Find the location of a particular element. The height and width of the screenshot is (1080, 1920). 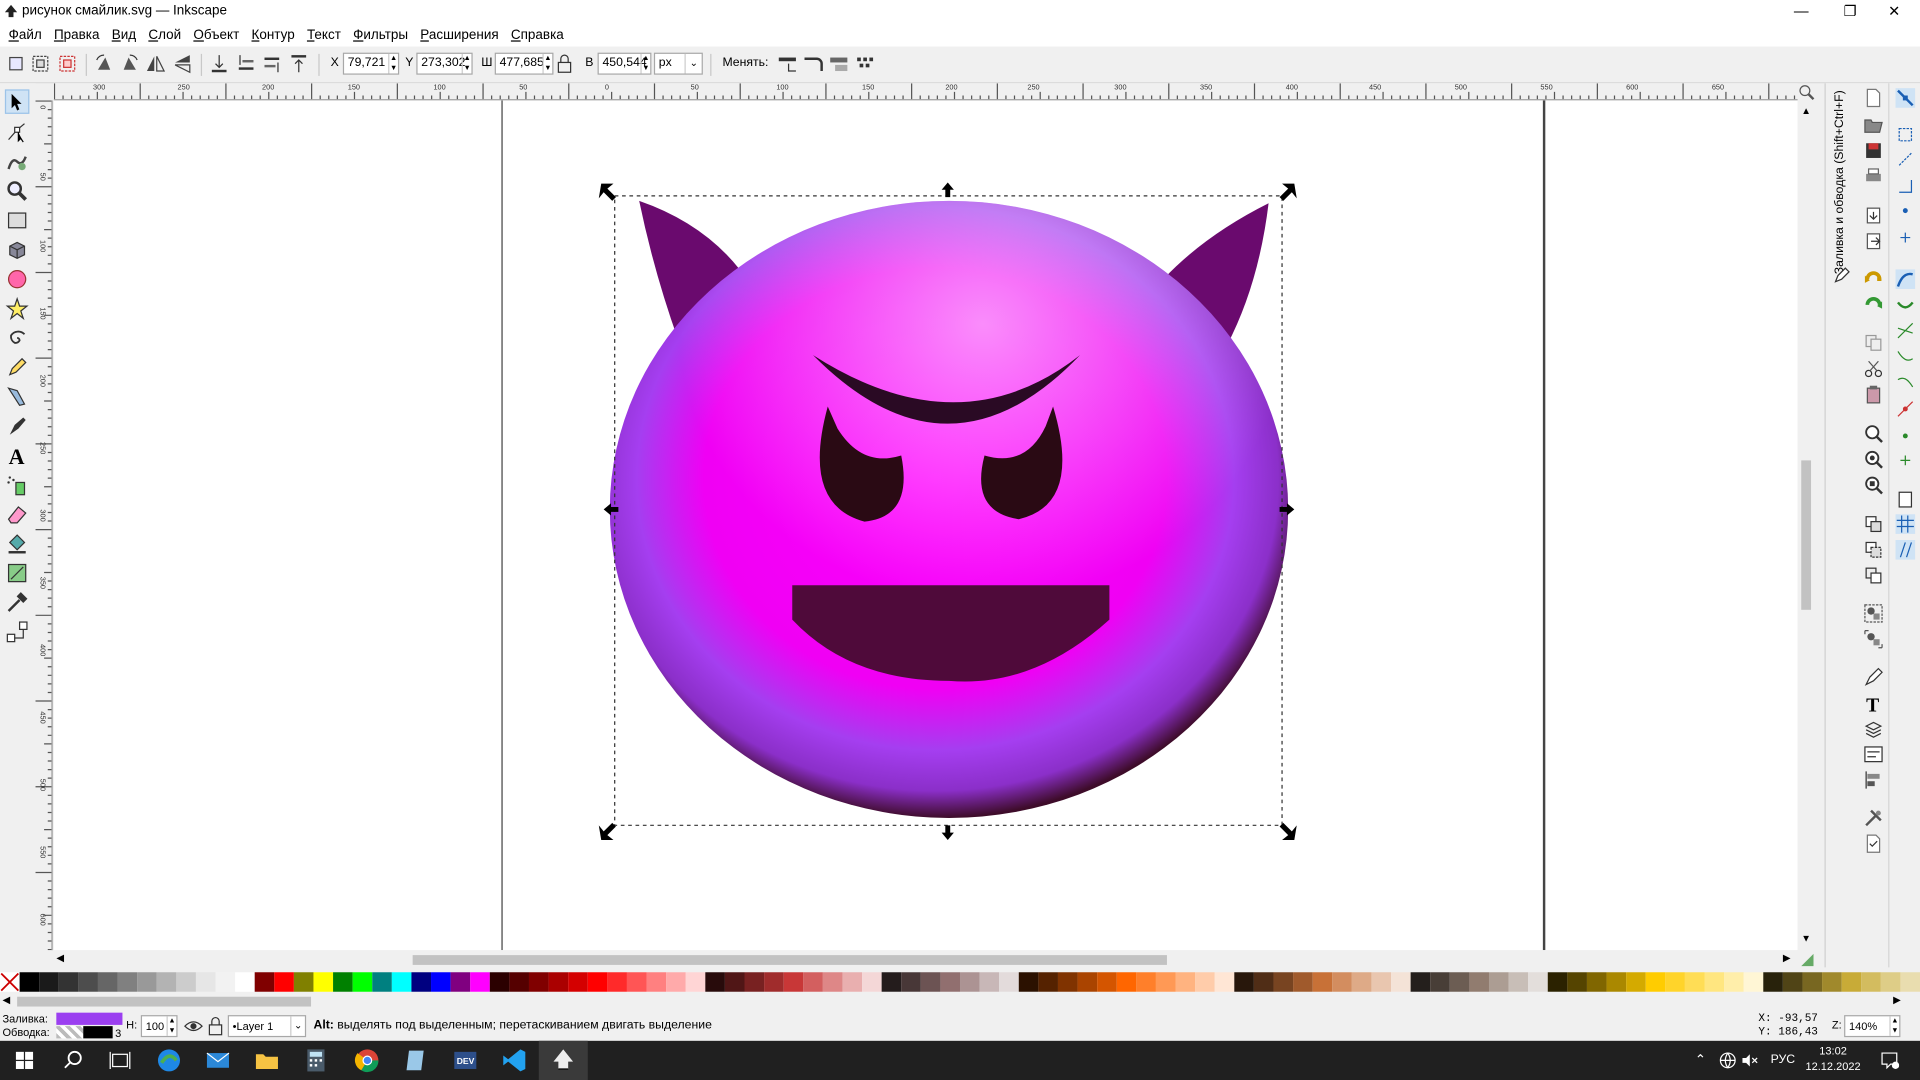

snap-bbox-center-icon is located at coordinates (1906, 238).